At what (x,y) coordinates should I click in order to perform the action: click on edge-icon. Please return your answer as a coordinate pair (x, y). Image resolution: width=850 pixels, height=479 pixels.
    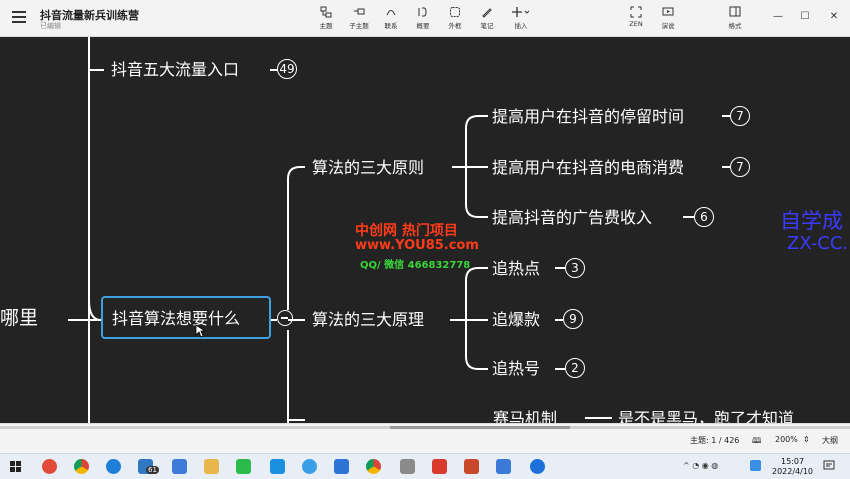
    Looking at the image, I should click on (113, 466).